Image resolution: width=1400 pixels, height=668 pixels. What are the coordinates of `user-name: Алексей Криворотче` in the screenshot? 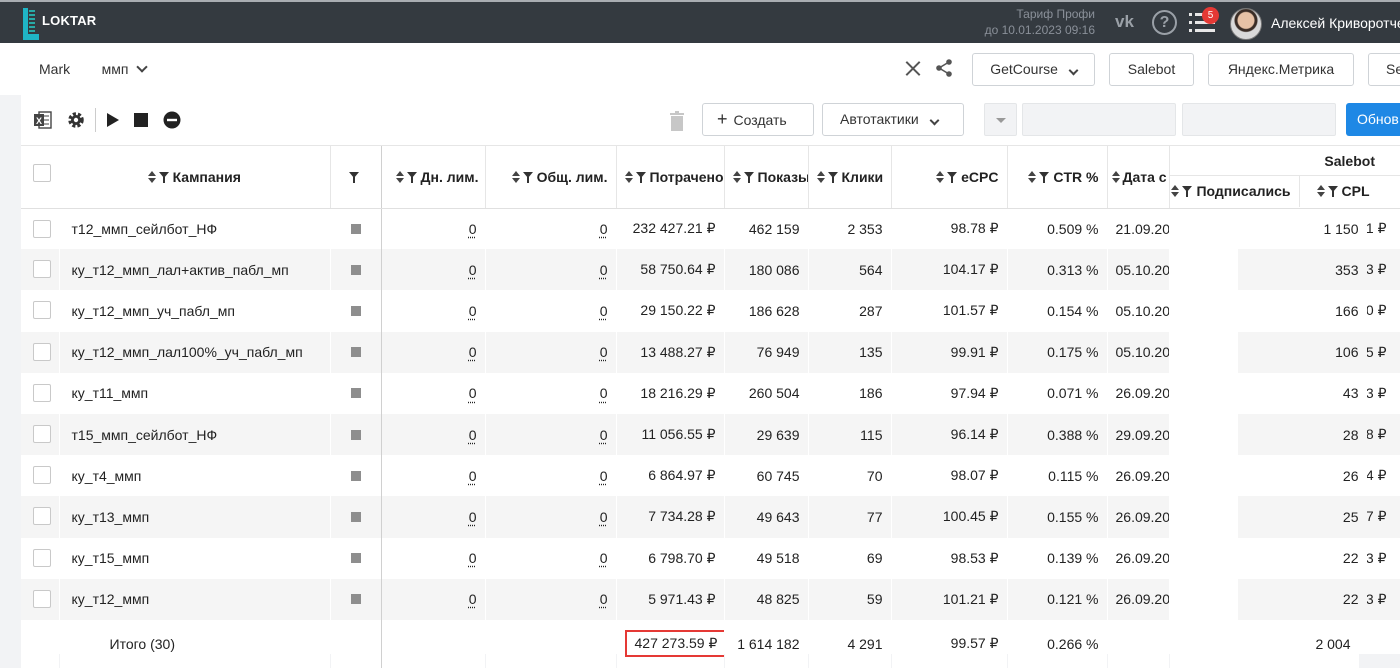 It's located at (1335, 23).